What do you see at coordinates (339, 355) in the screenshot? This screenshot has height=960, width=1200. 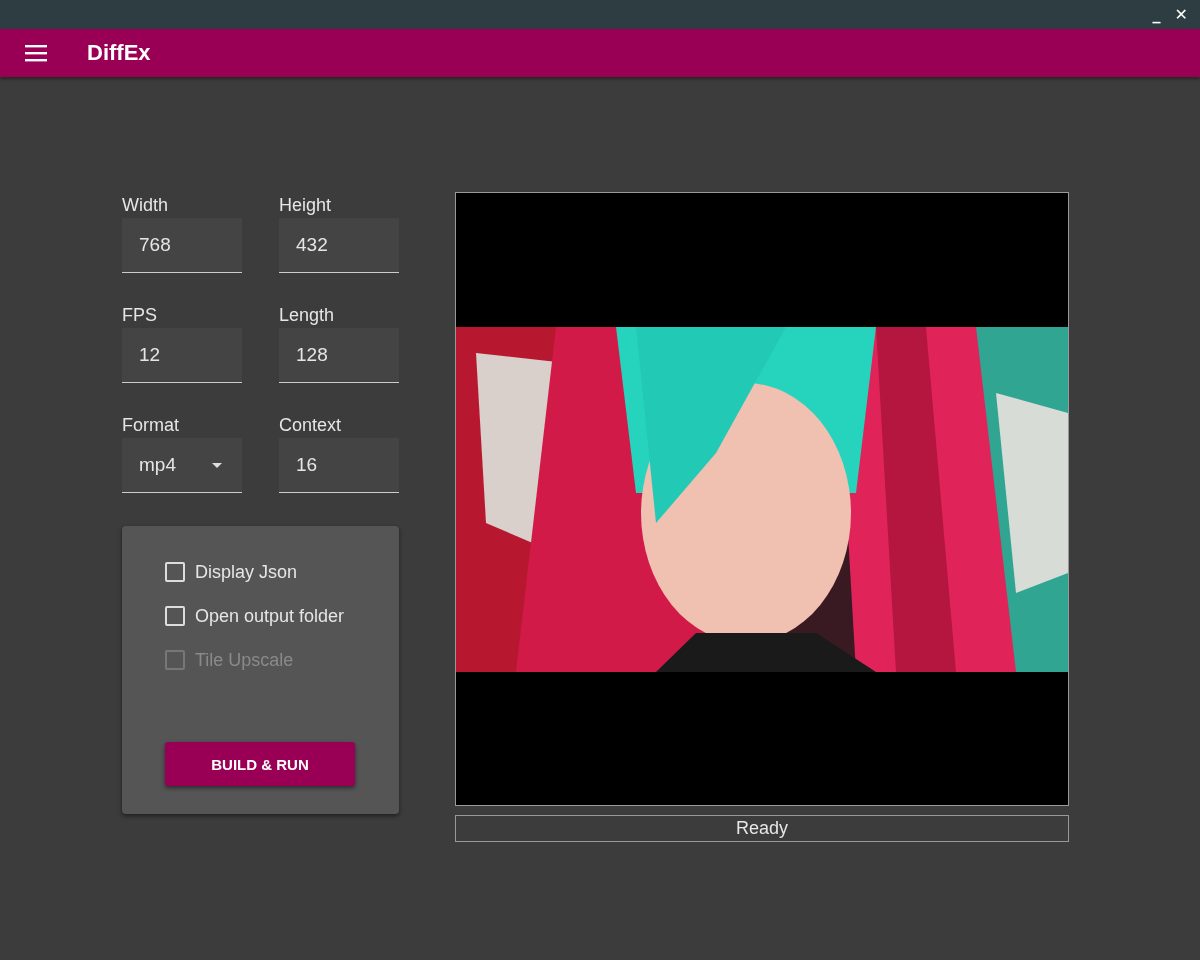 I see `input-field: 128` at bounding box center [339, 355].